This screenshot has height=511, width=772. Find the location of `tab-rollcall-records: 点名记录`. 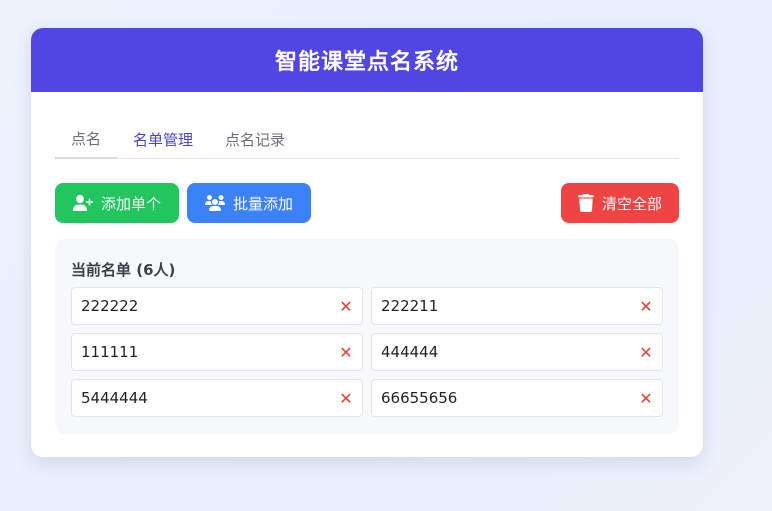

tab-rollcall-records: 点名记录 is located at coordinates (255, 139).